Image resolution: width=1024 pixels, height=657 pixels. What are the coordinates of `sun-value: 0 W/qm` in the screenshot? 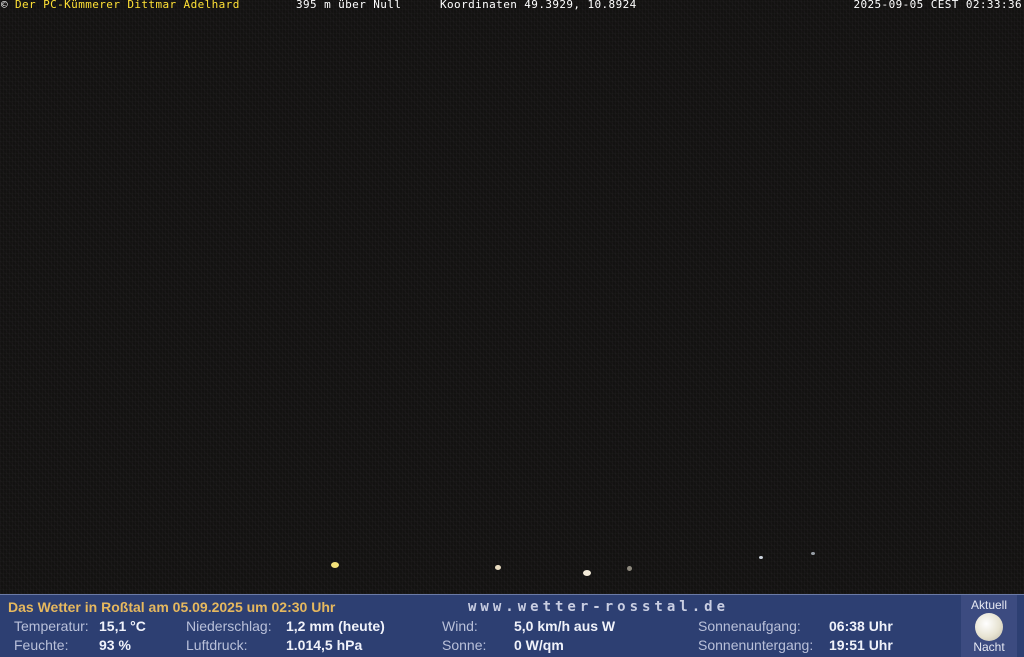 It's located at (539, 645).